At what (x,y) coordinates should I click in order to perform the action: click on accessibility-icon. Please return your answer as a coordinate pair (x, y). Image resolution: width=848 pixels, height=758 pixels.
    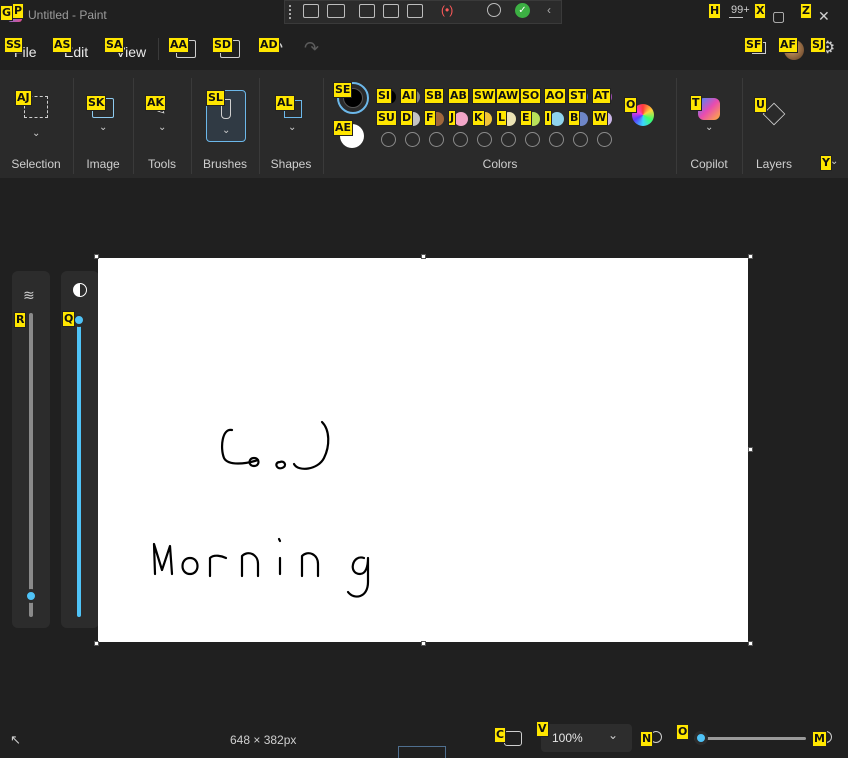
    Looking at the image, I should click on (494, 10).